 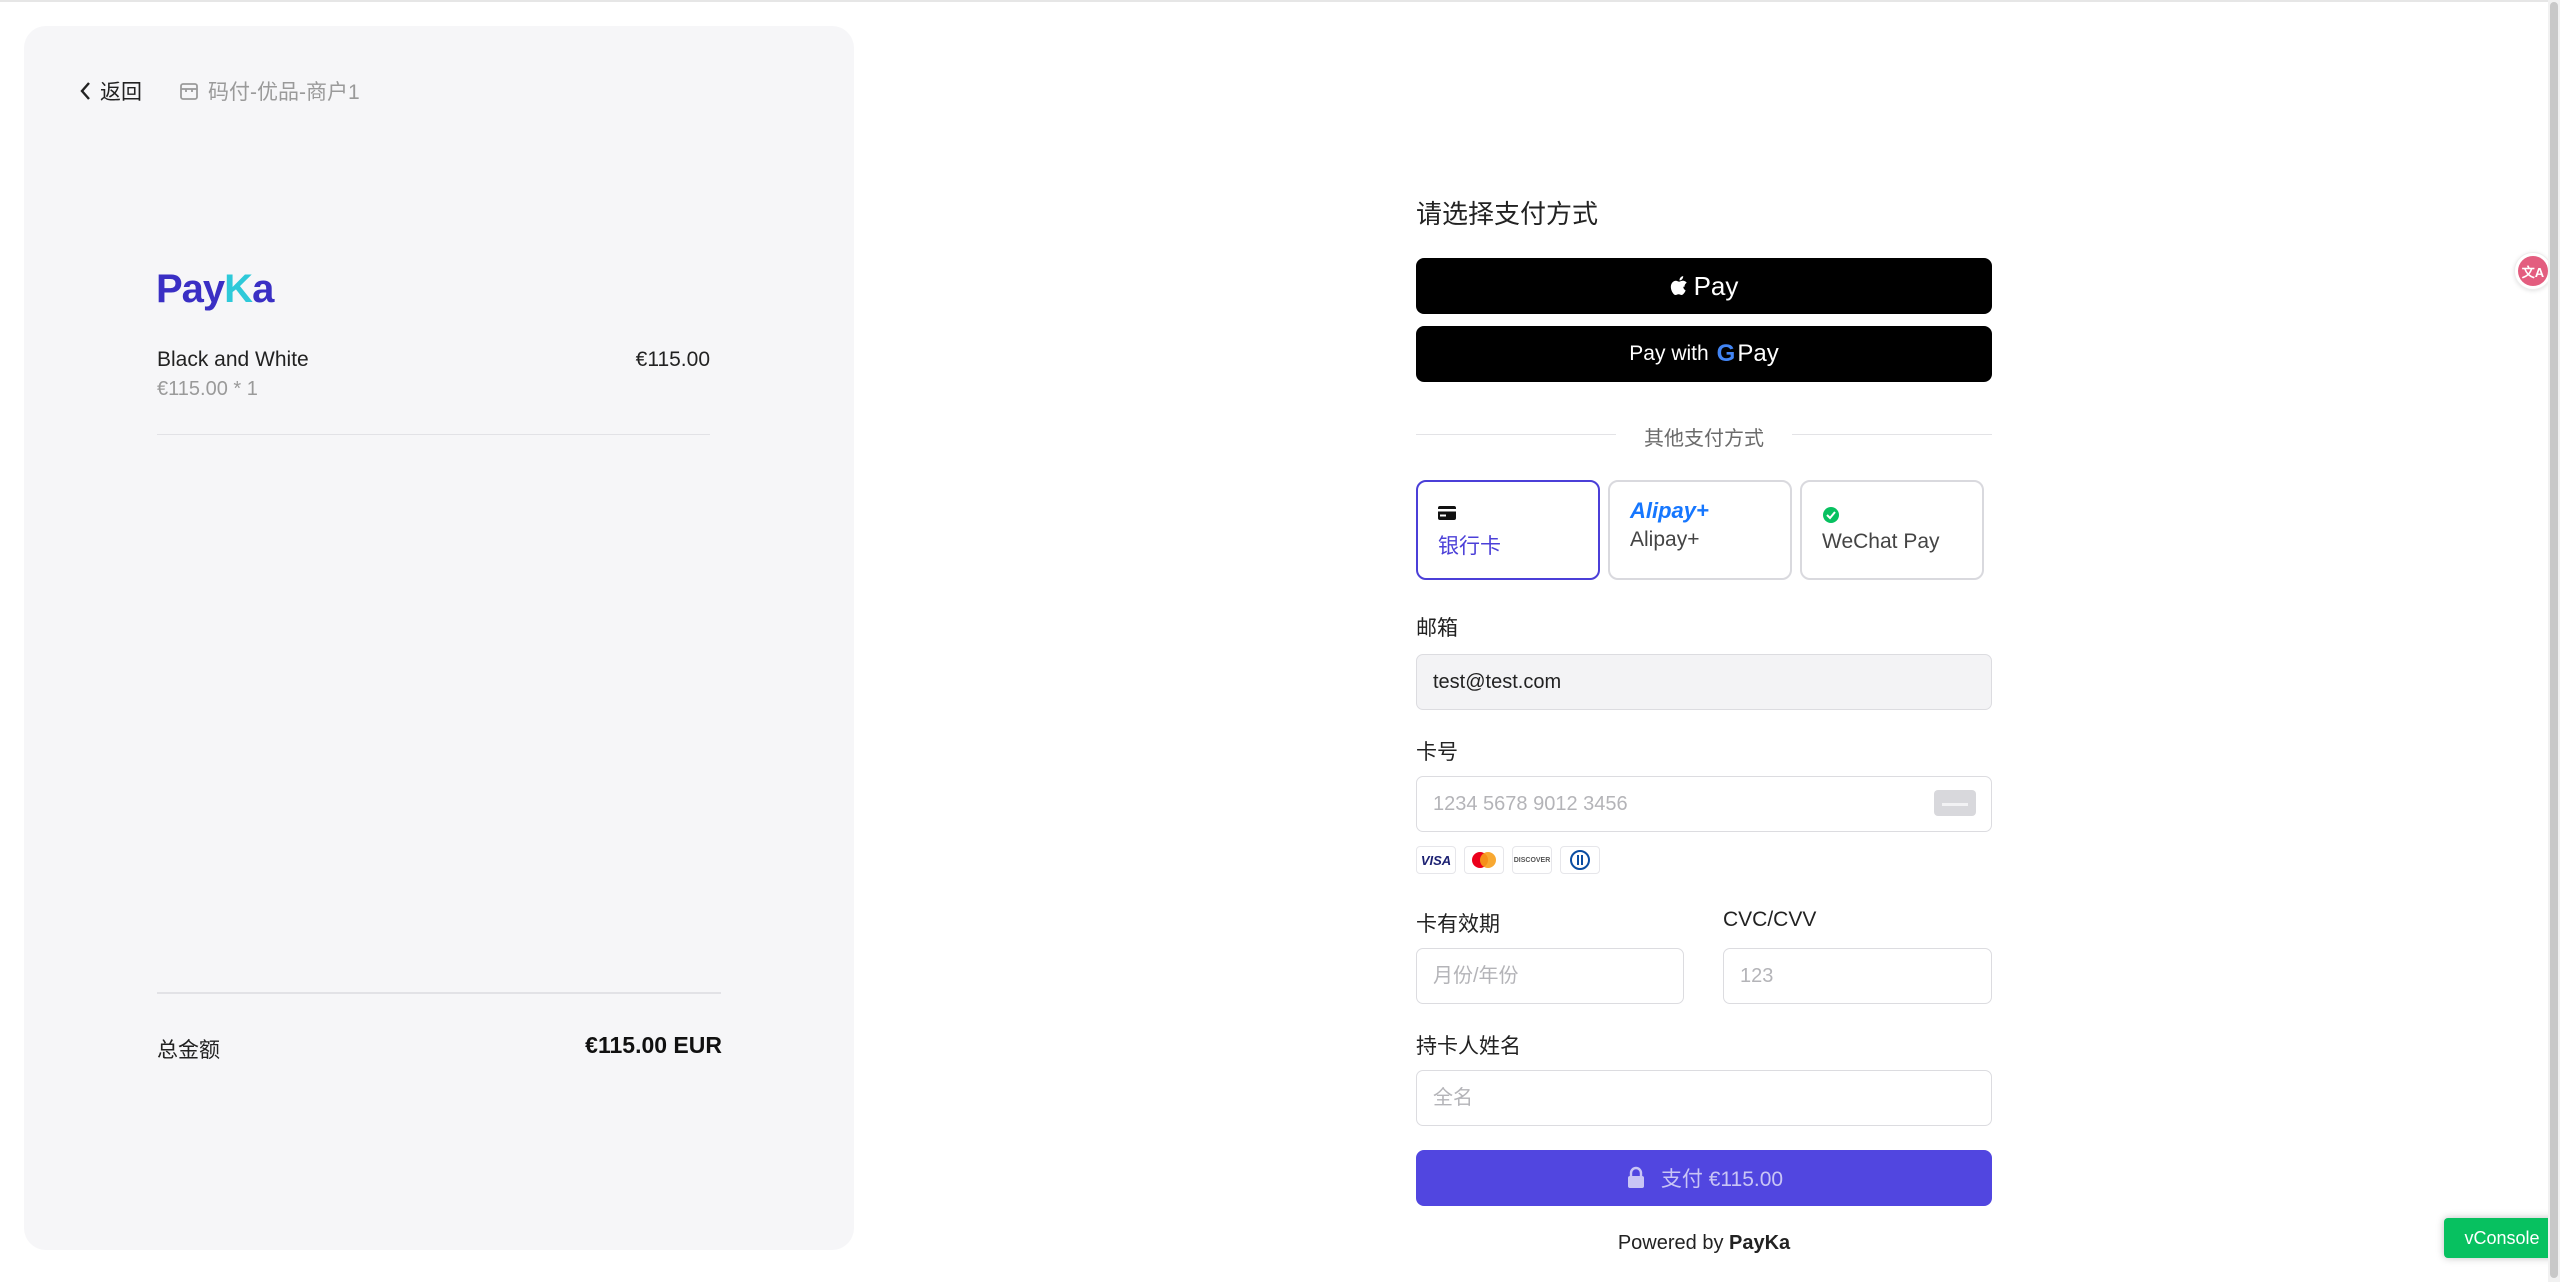 I want to click on other-methods-divider: 其他支付方式, so click(x=1704, y=435).